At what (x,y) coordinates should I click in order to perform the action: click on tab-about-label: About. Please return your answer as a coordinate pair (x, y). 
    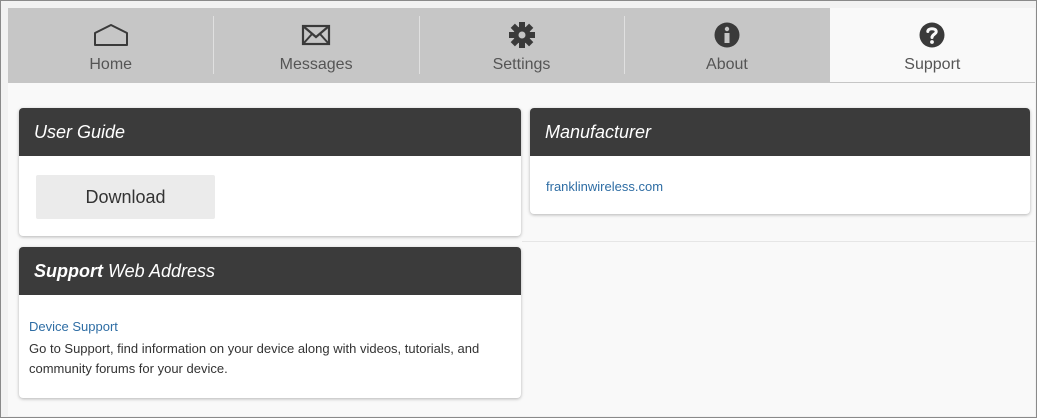
    Looking at the image, I should click on (727, 64).